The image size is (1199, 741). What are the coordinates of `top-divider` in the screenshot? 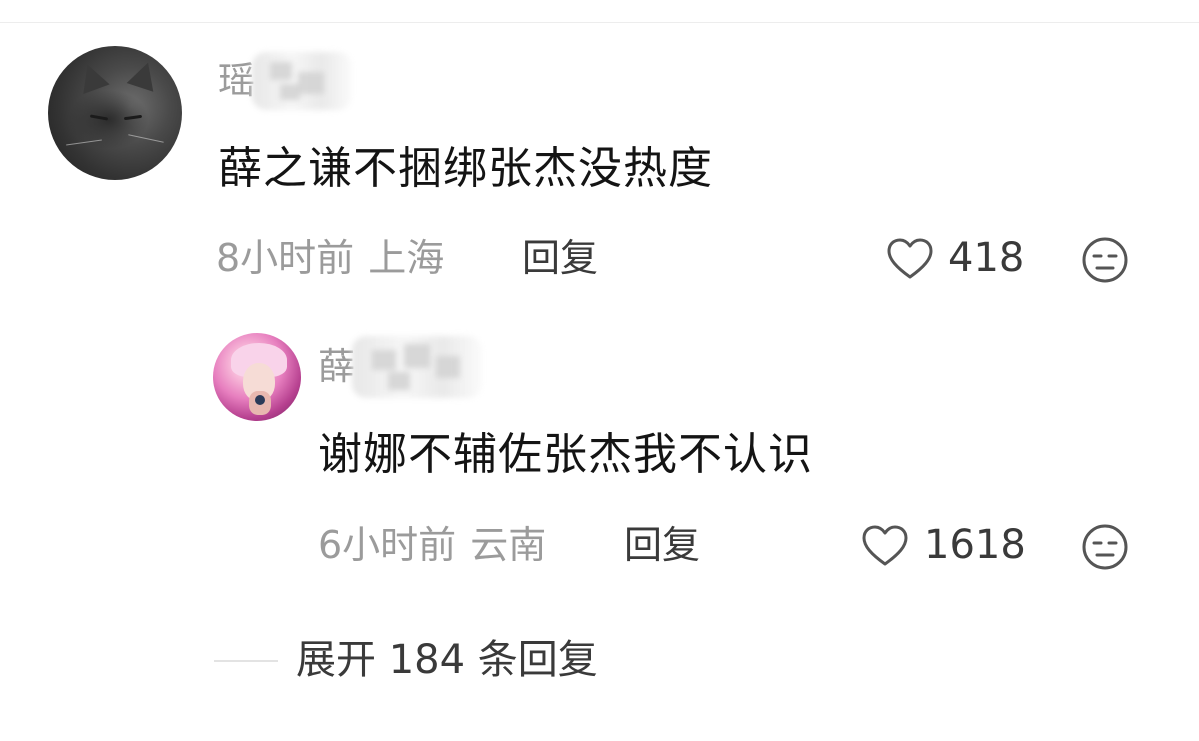 It's located at (599, 22).